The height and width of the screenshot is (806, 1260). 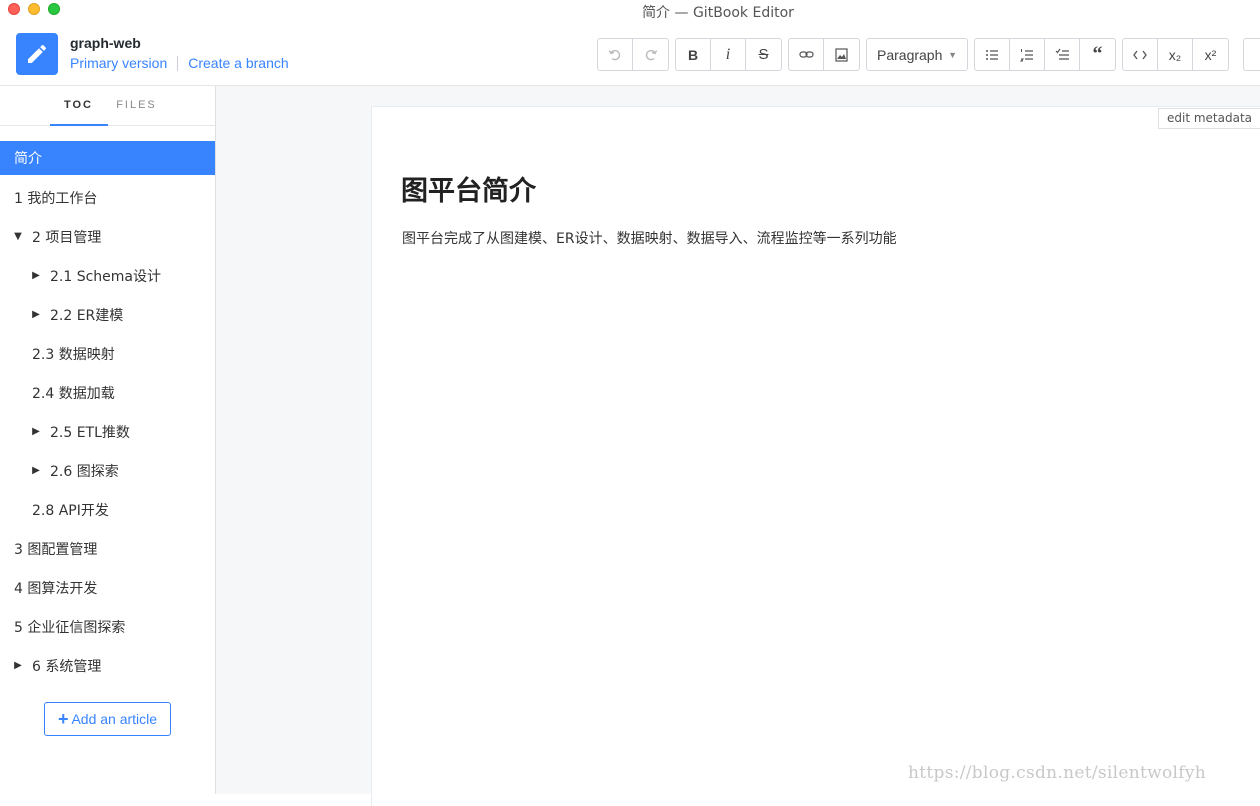 I want to click on toc-item: ▶ 2.2 ER建模, so click(x=107, y=314).